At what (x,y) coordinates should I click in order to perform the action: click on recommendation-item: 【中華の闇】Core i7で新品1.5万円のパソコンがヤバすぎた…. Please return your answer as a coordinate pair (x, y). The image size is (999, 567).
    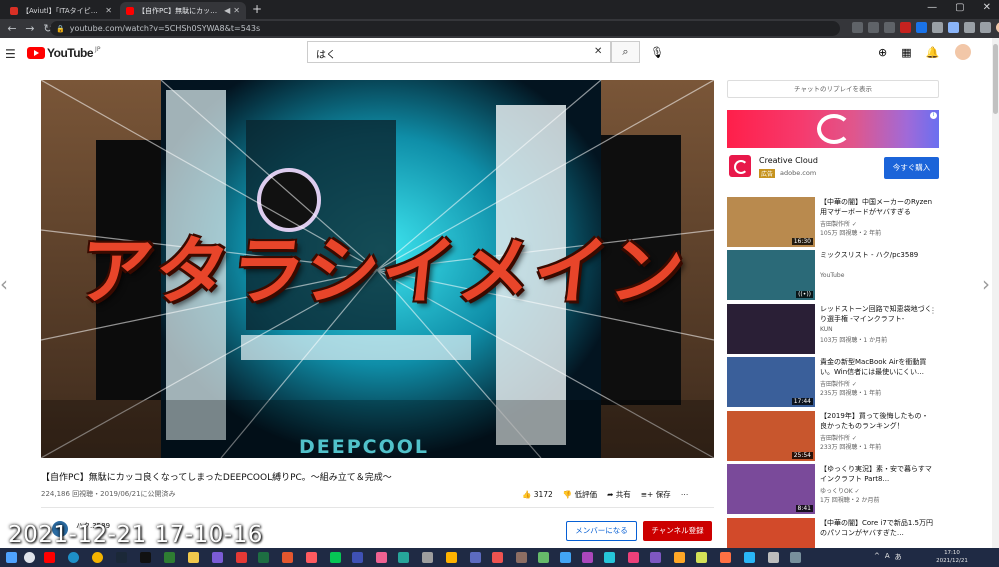
    Looking at the image, I should click on (833, 533).